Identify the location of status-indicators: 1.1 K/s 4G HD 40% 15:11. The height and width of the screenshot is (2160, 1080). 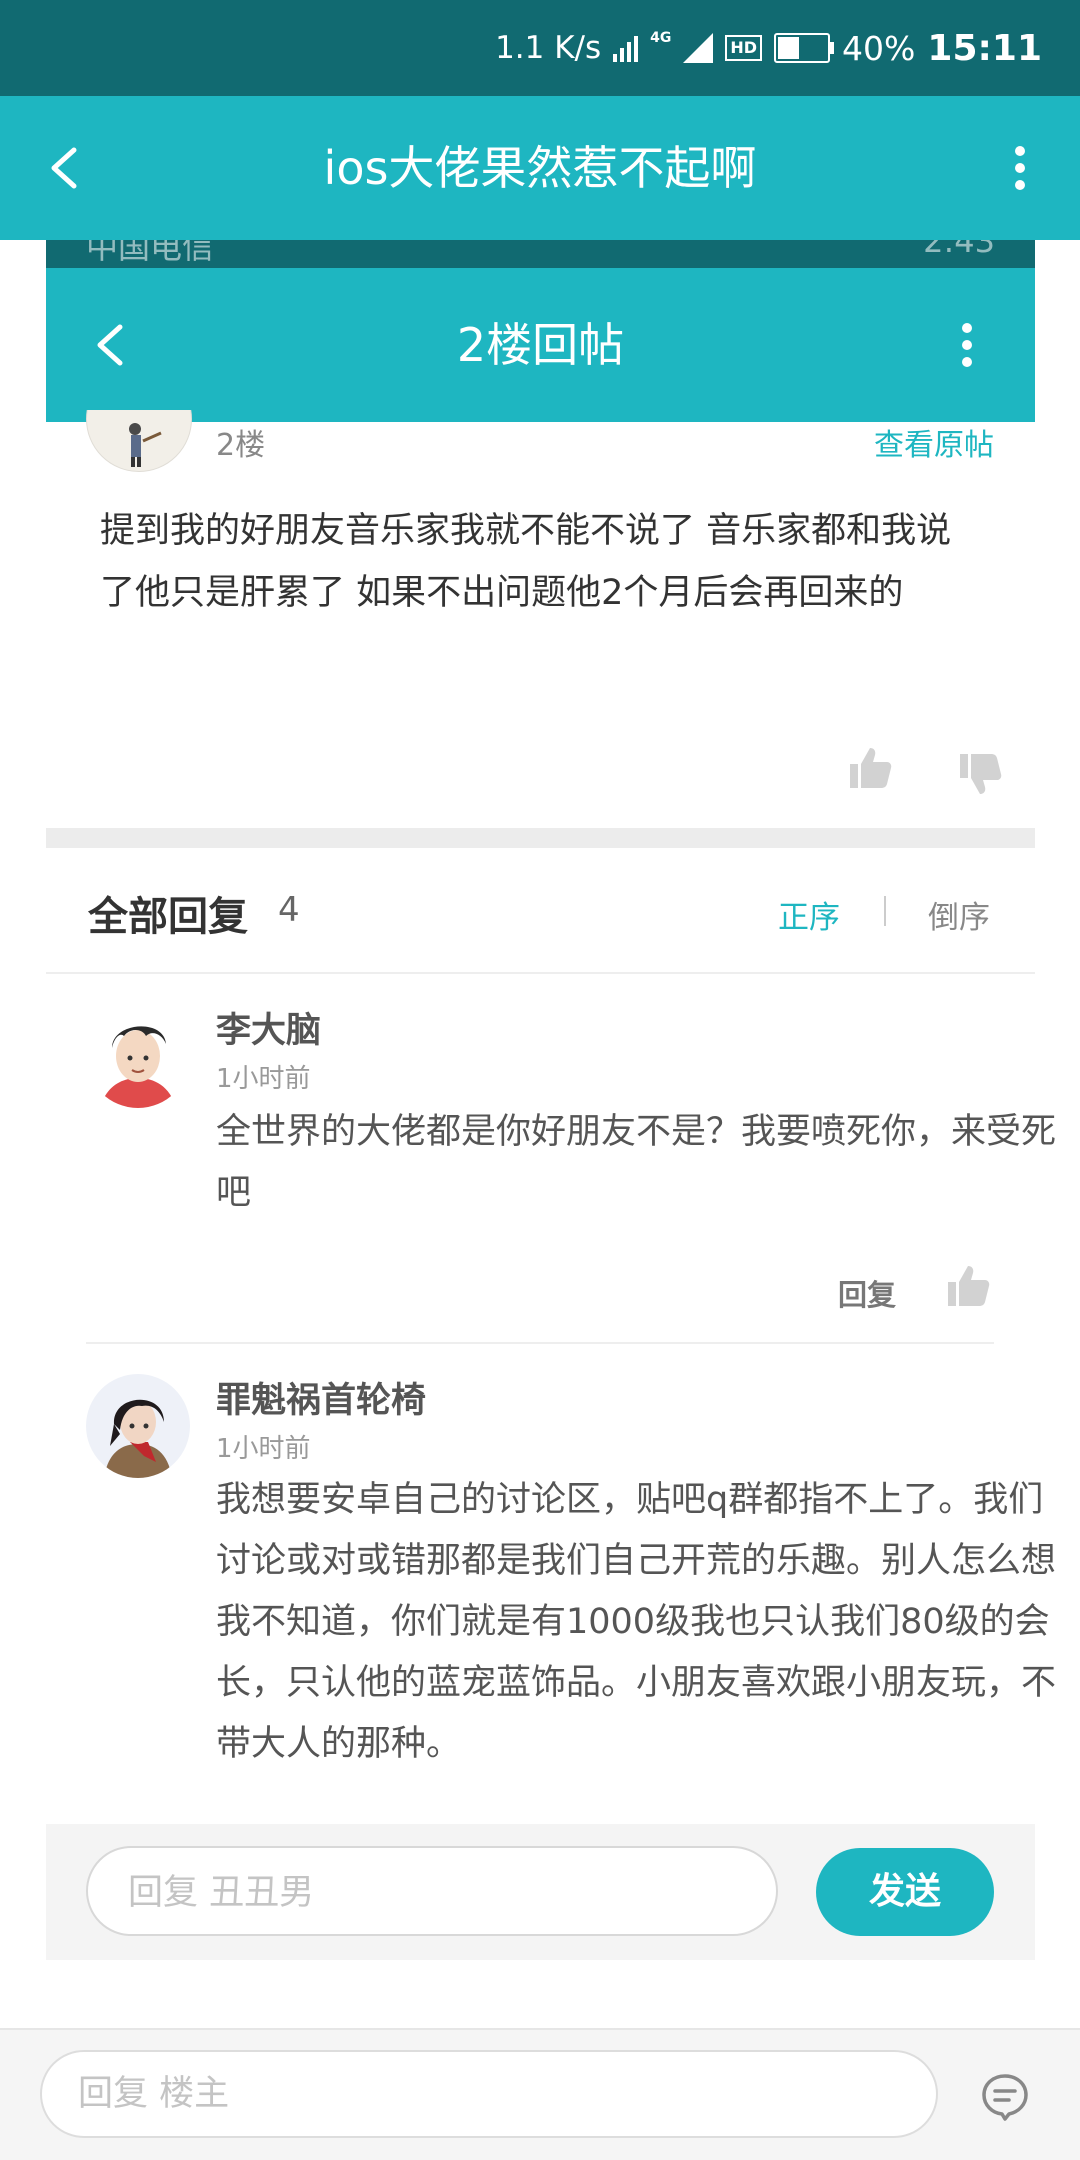
(768, 48).